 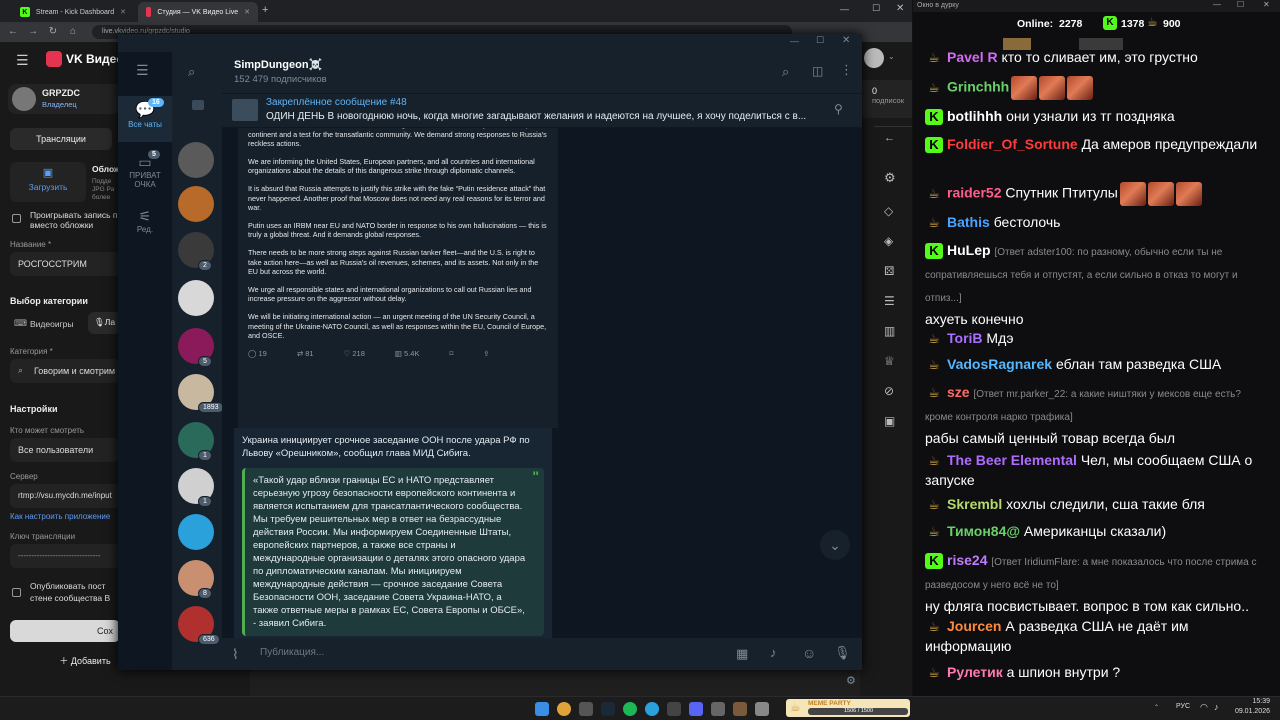 What do you see at coordinates (1012, 460) in the screenshot?
I see `chat-username: The Beer Elemental` at bounding box center [1012, 460].